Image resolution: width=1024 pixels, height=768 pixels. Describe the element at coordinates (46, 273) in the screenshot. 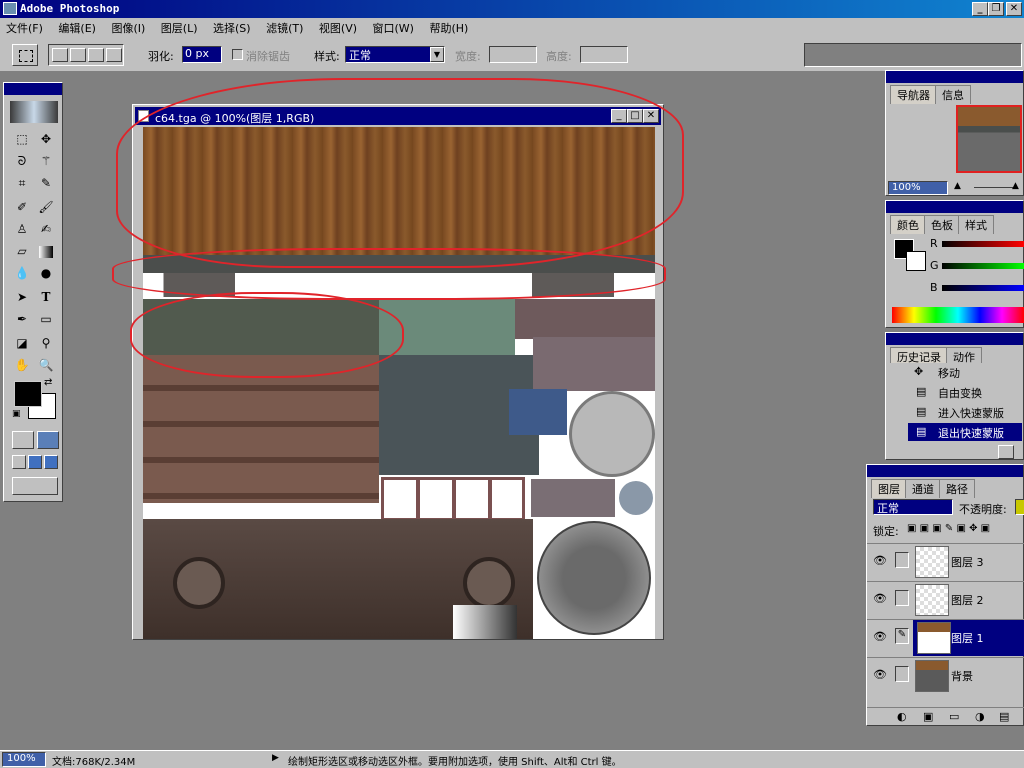

I see `dodge-tool-icon: ●` at that location.